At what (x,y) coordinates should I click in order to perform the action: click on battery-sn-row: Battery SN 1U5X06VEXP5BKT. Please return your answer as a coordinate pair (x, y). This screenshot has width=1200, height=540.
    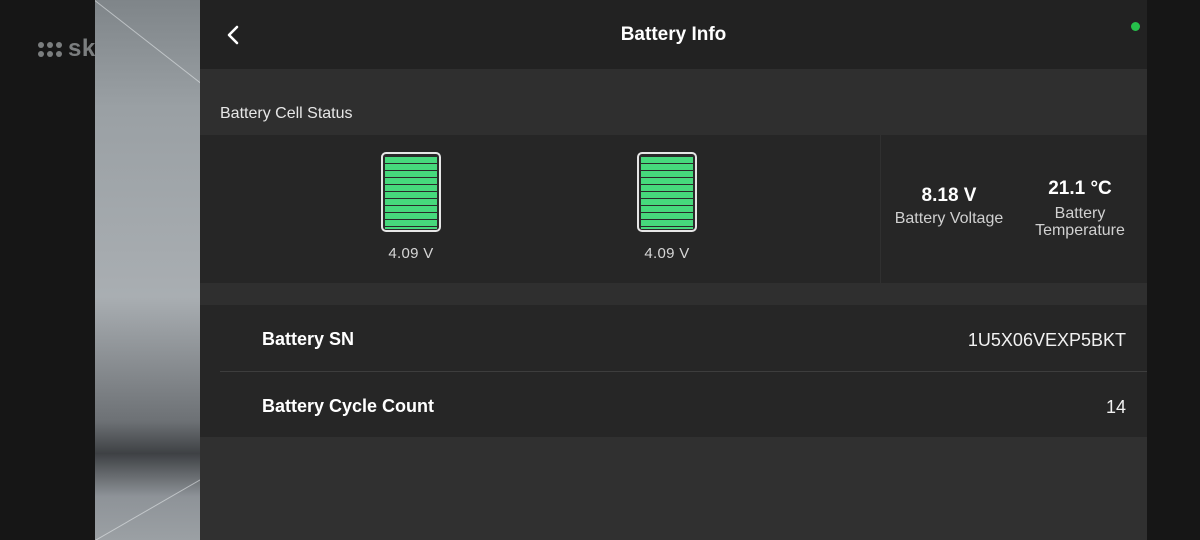
    Looking at the image, I should click on (683, 338).